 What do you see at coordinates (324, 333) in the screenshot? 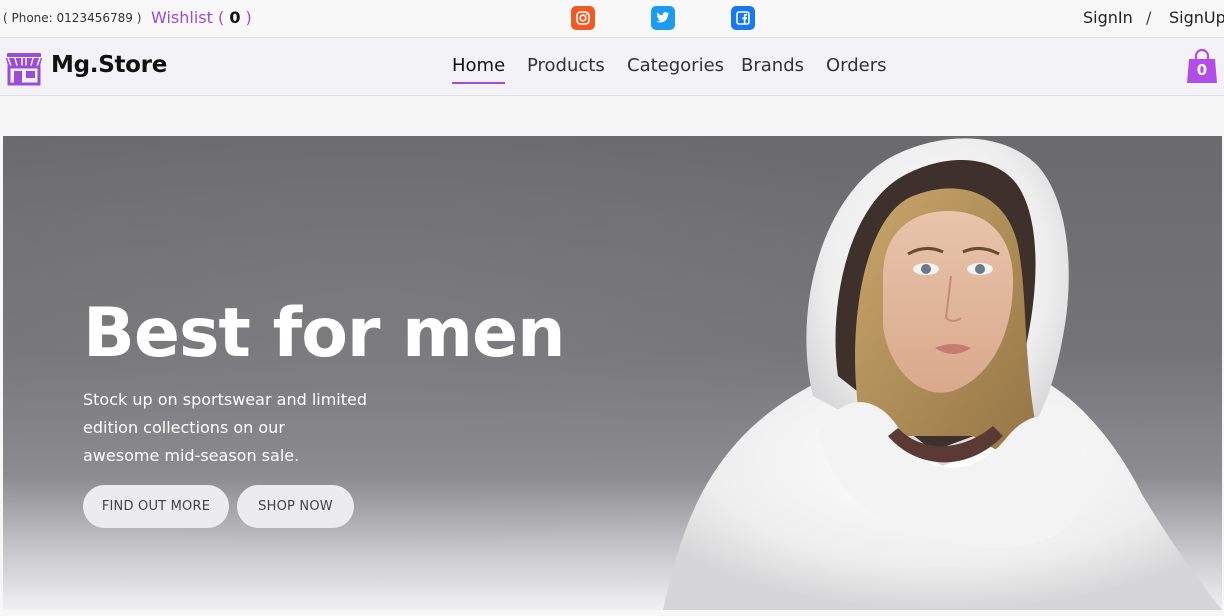
I see `hero-title: Best for men` at bounding box center [324, 333].